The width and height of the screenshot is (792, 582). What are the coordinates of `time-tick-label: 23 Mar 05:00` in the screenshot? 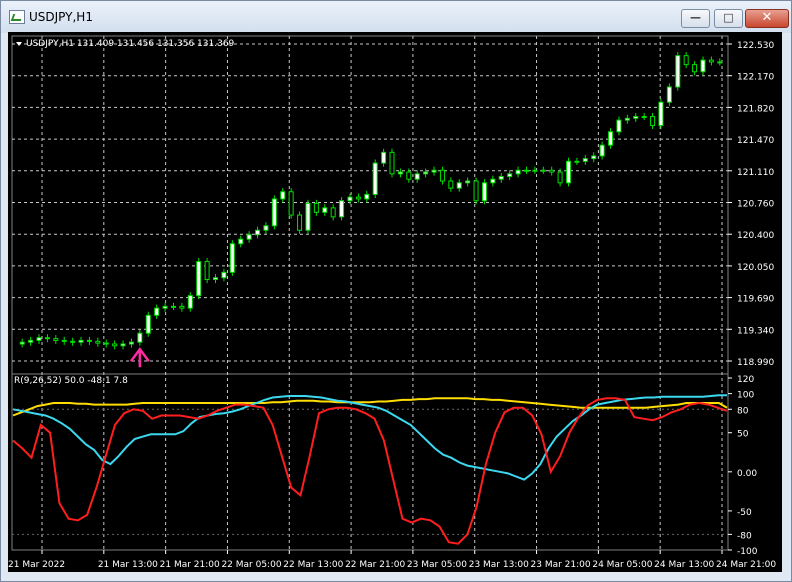 It's located at (437, 565).